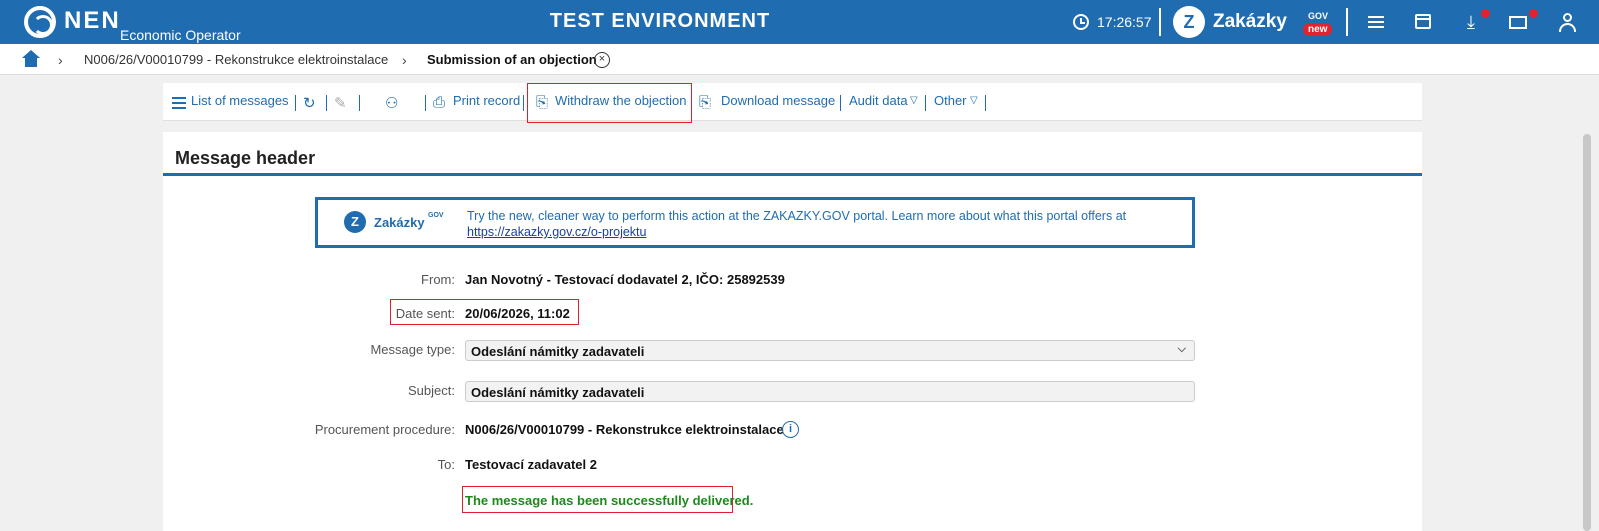  Describe the element at coordinates (438, 279) in the screenshot. I see `from-label: From:` at that location.